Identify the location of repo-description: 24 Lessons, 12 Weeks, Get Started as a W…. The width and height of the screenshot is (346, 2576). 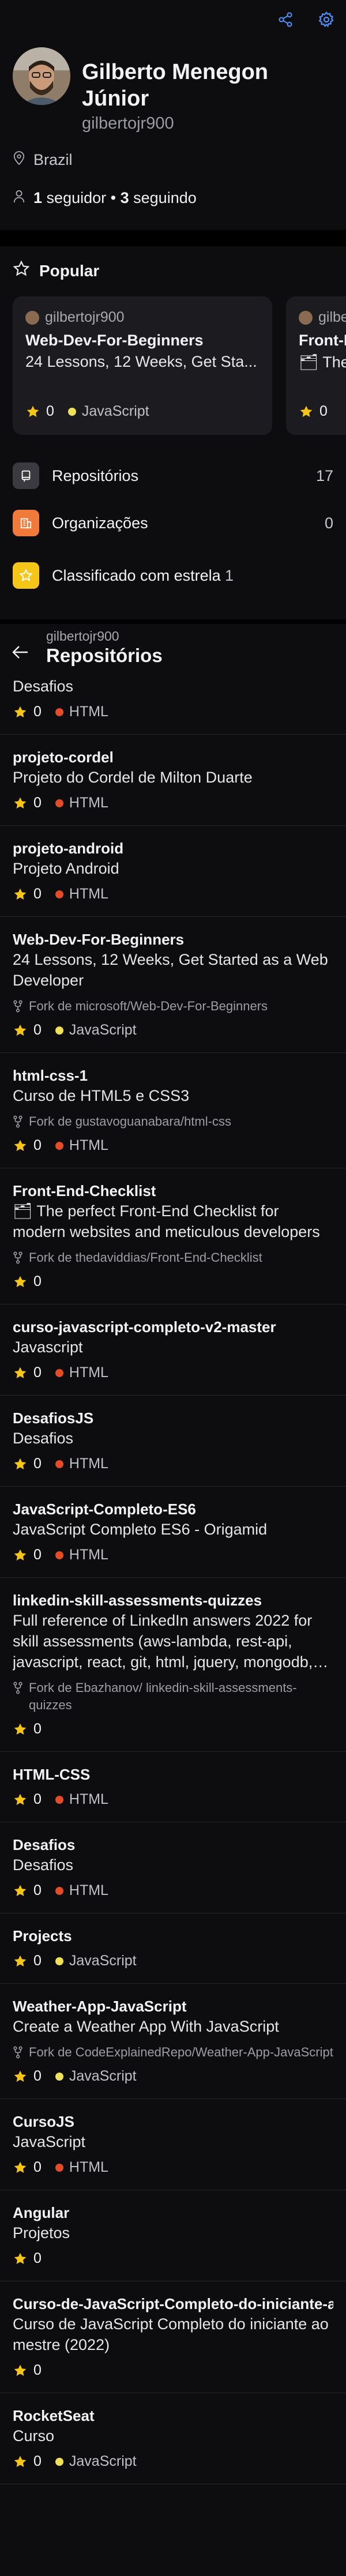
(170, 970).